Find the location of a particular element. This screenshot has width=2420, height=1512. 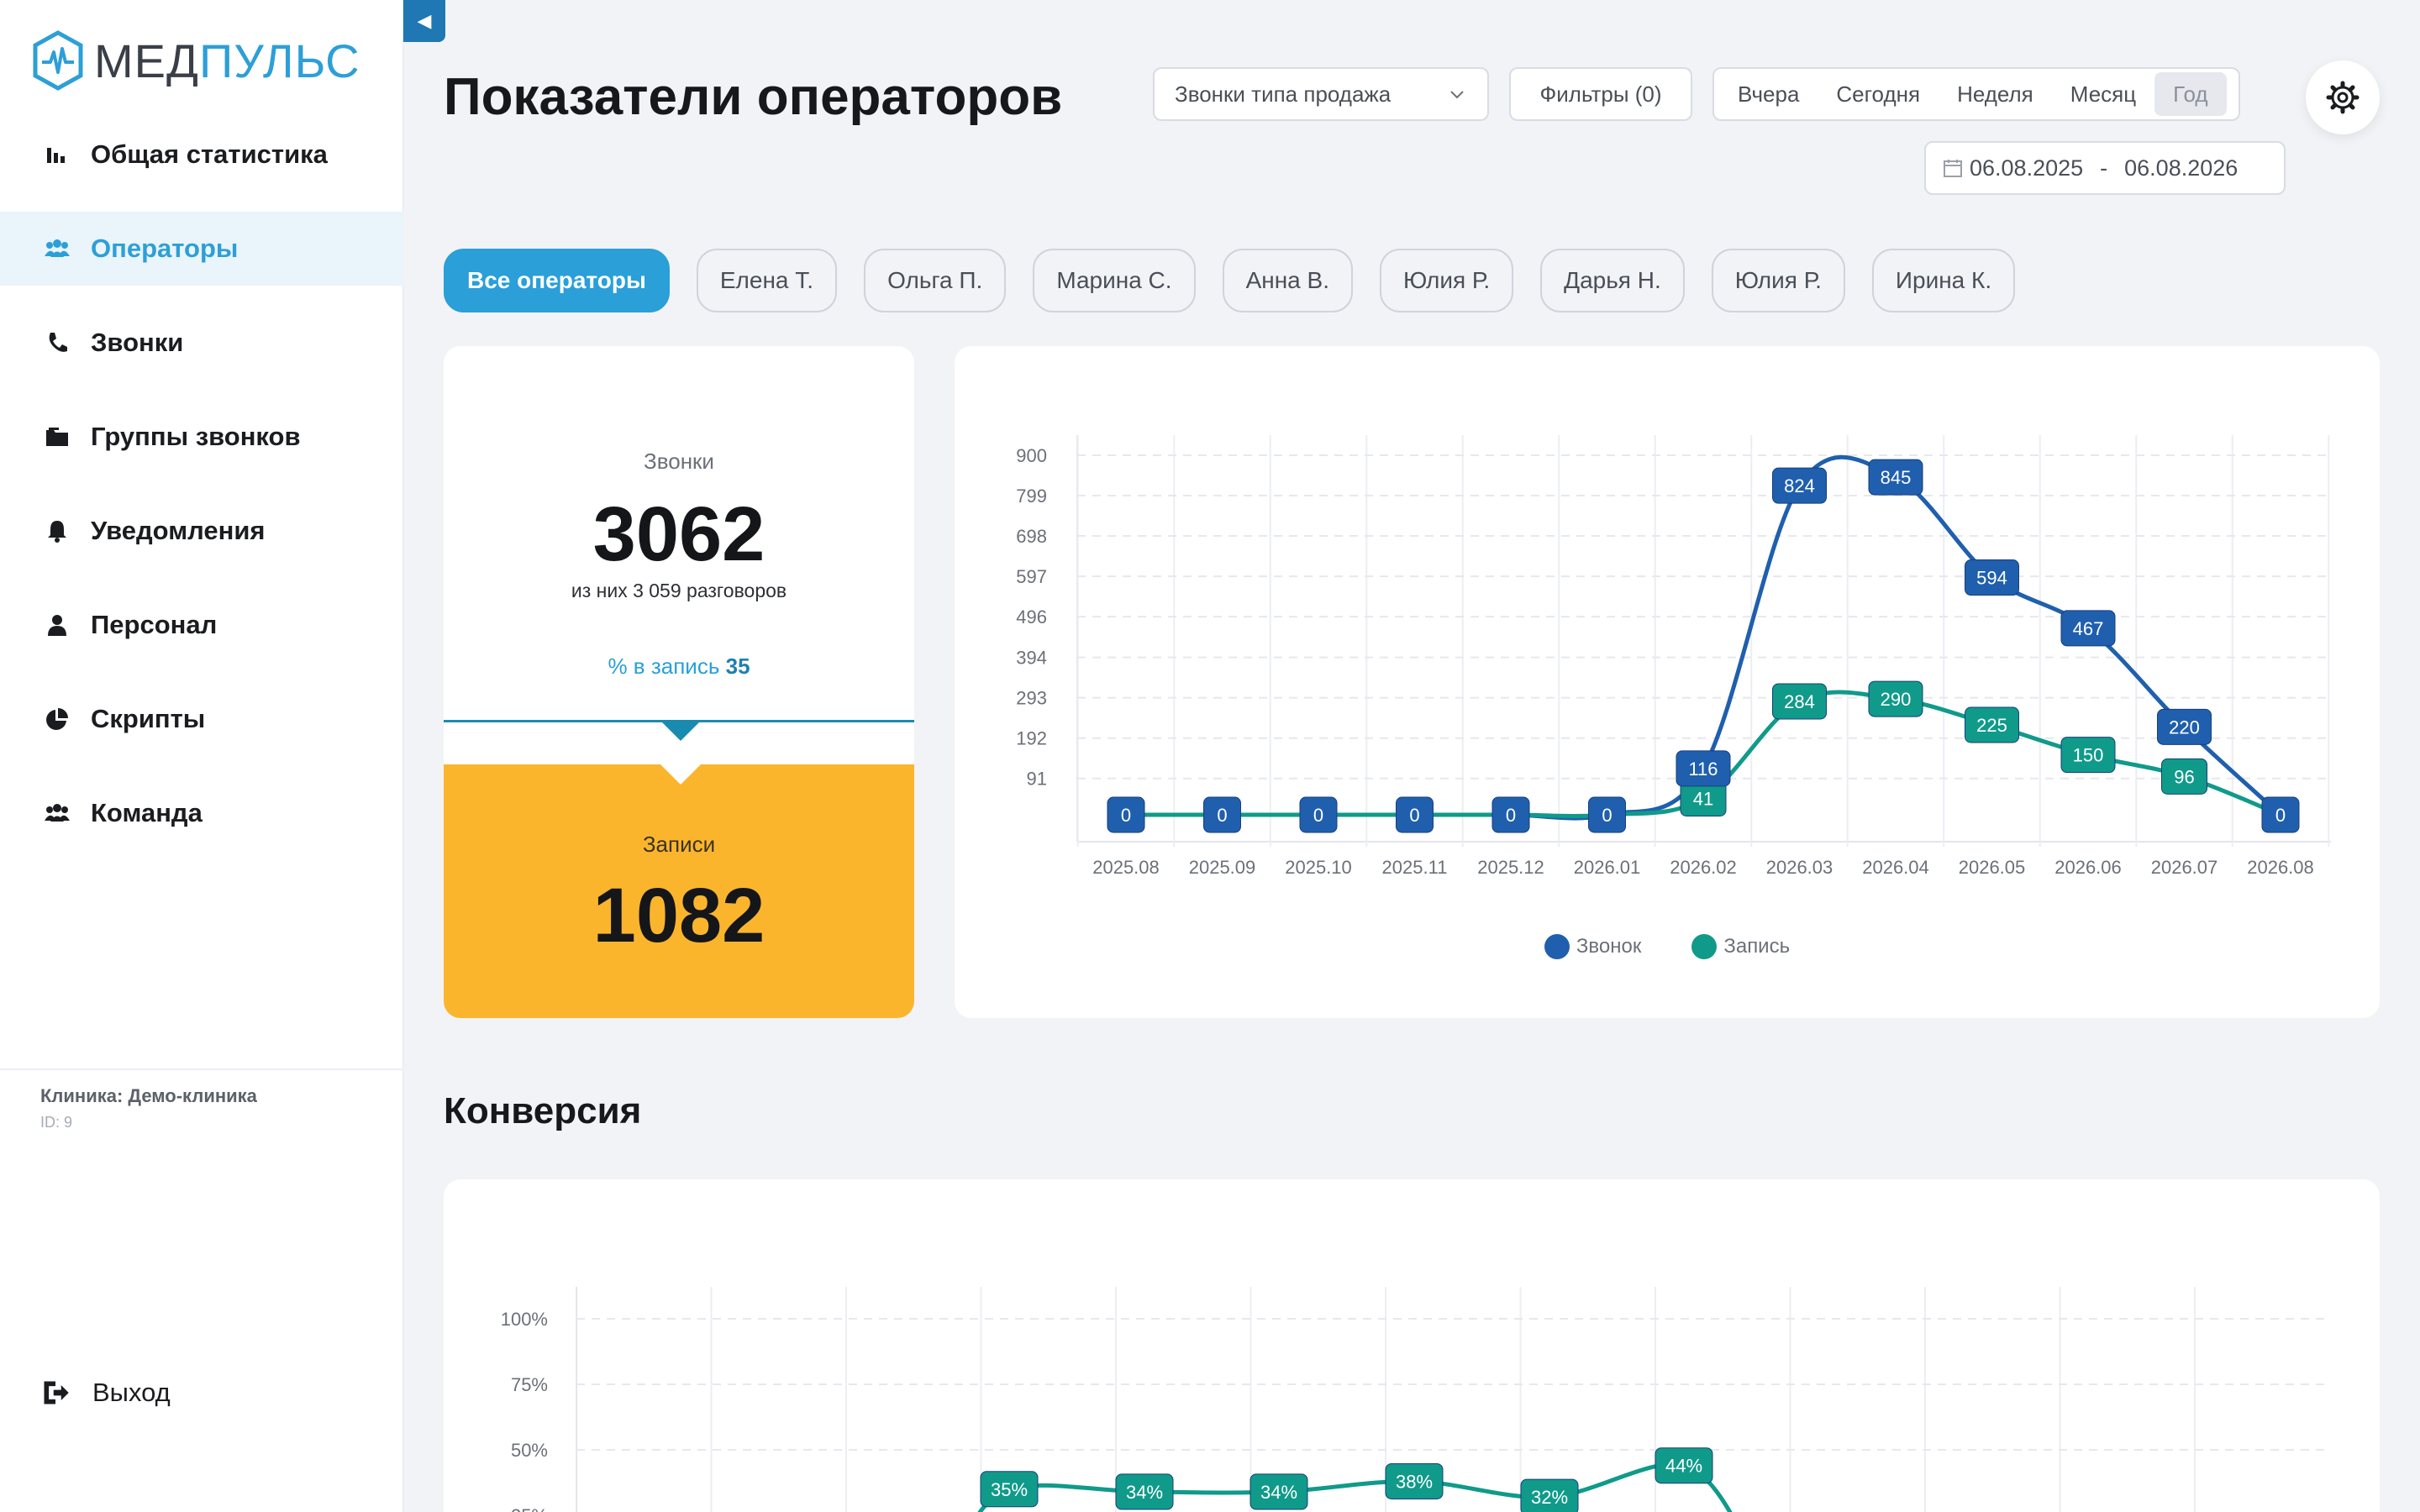

period-today: Сегодня is located at coordinates (1878, 94).